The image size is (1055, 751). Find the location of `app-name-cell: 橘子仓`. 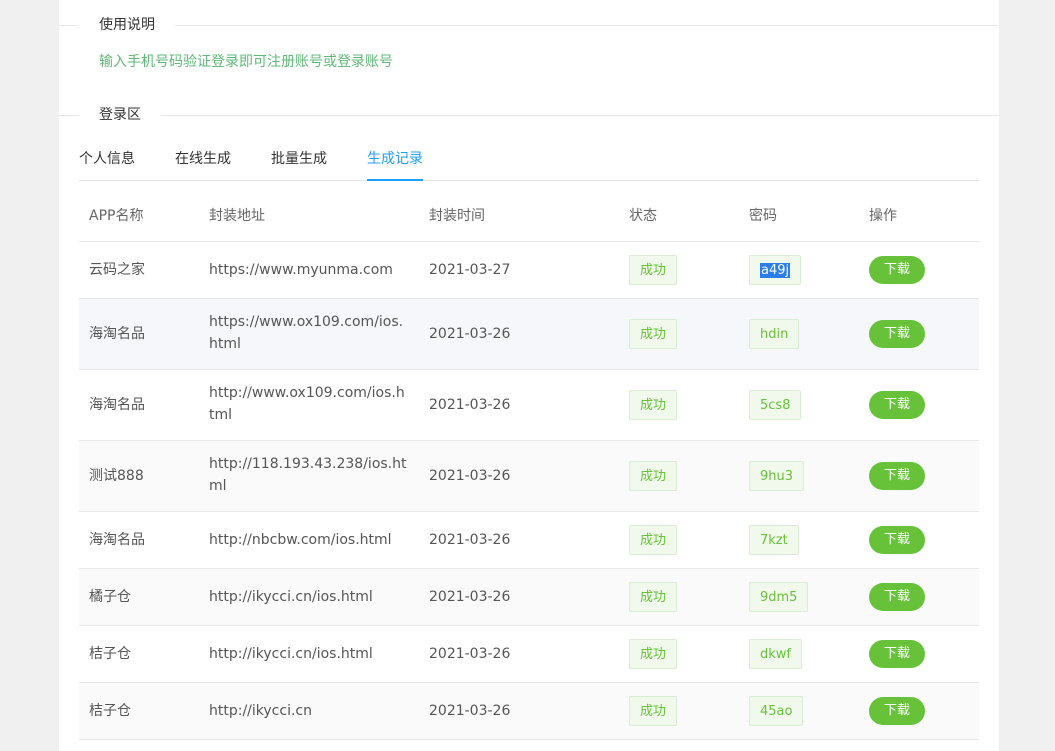

app-name-cell: 橘子仓 is located at coordinates (110, 597).